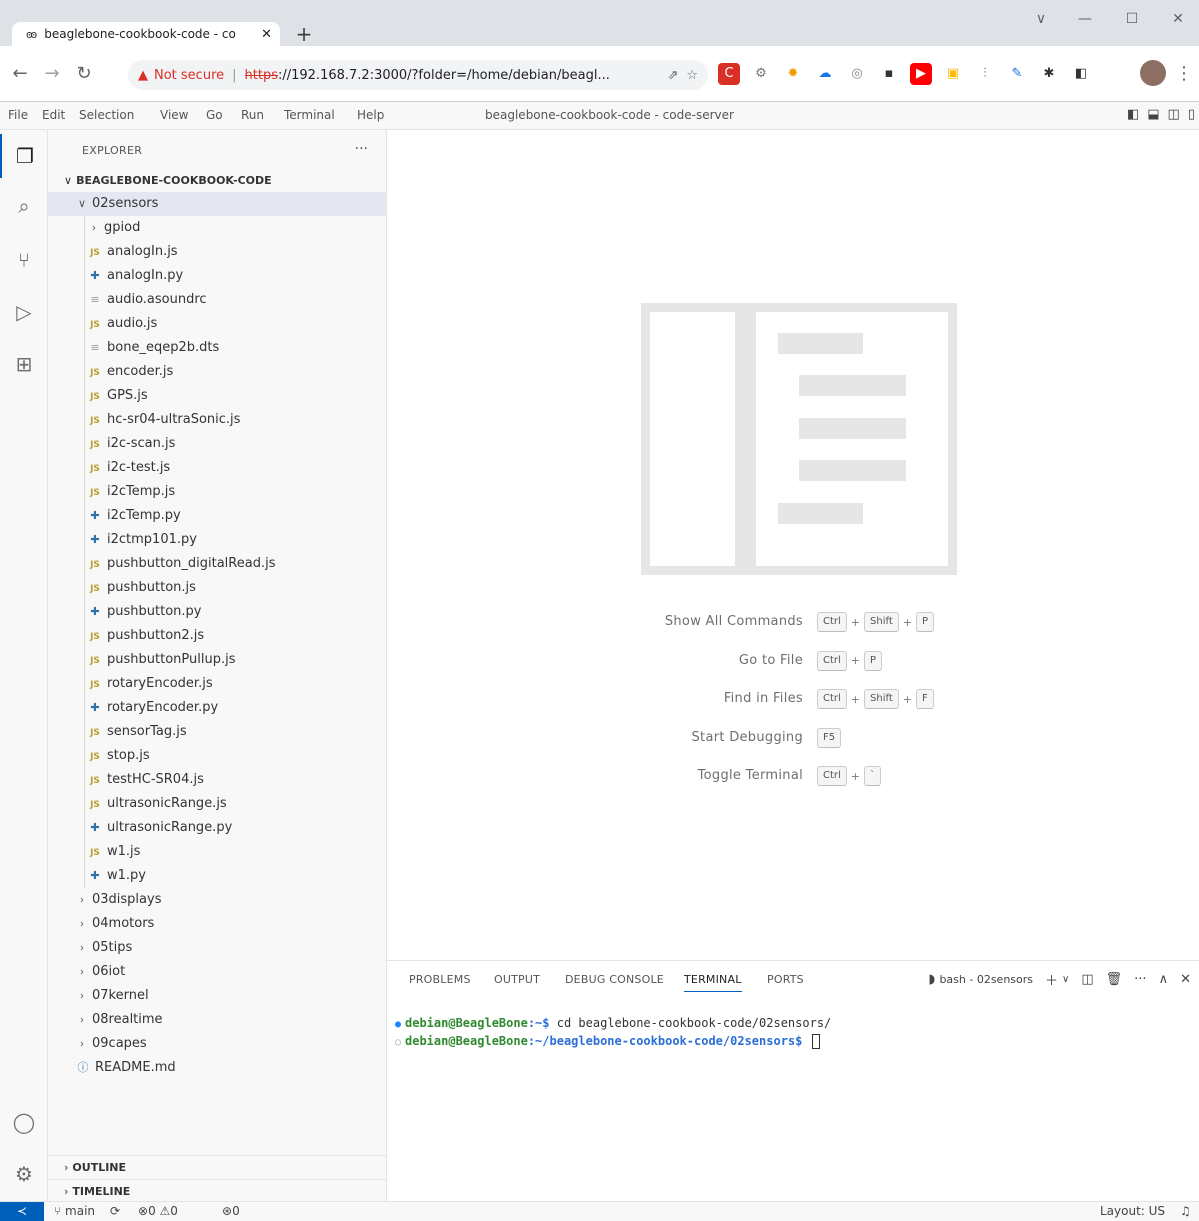 This screenshot has width=1199, height=1221. I want to click on tree-file: JS testHC-SR04.js, so click(217, 780).